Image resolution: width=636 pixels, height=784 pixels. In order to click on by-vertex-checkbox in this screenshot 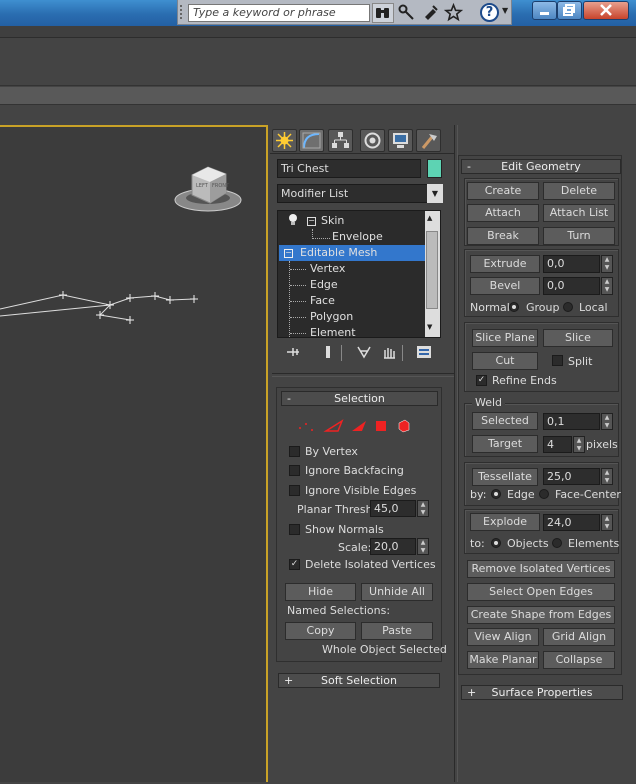, I will do `click(294, 451)`.